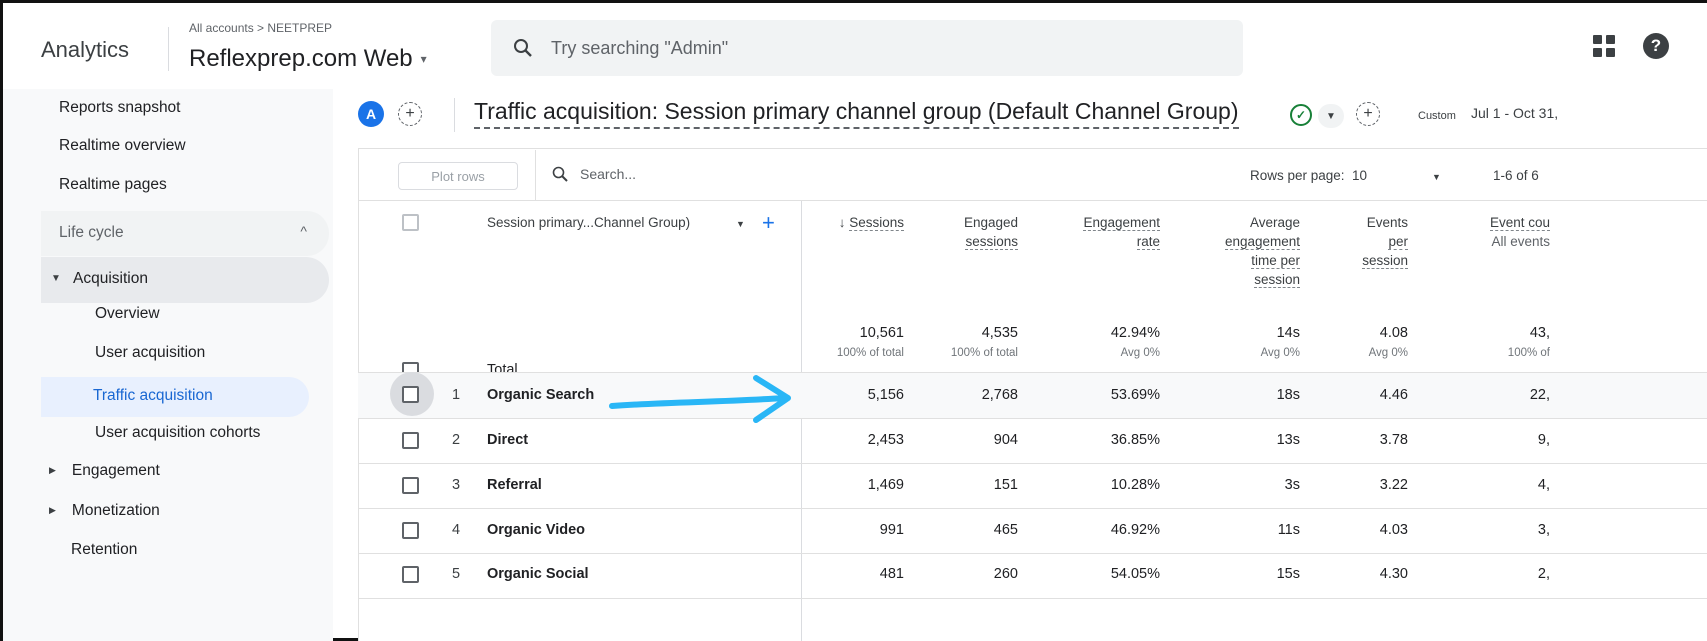 Image resolution: width=1707 pixels, height=641 pixels. Describe the element at coordinates (1495, 232) in the screenshot. I see `col-header-event-count: Event cou All events` at that location.